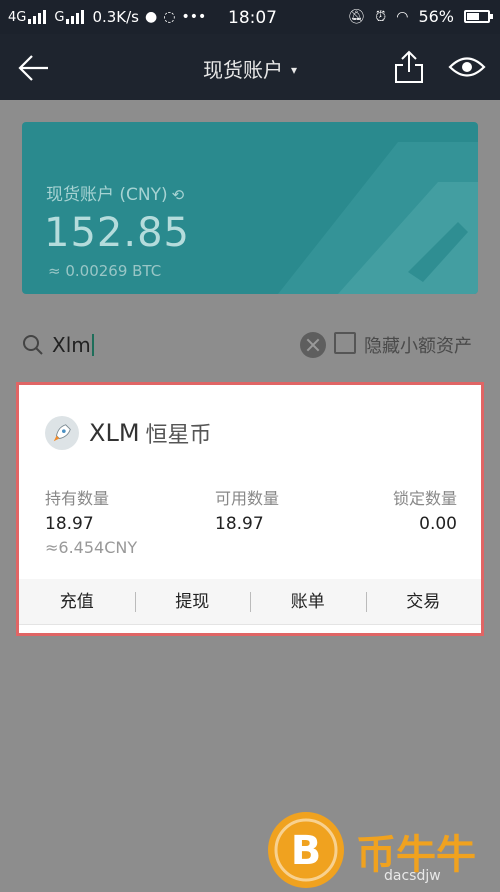 The image size is (500, 892). I want to click on locked-quantity-label: 锁定数量, so click(424, 498).